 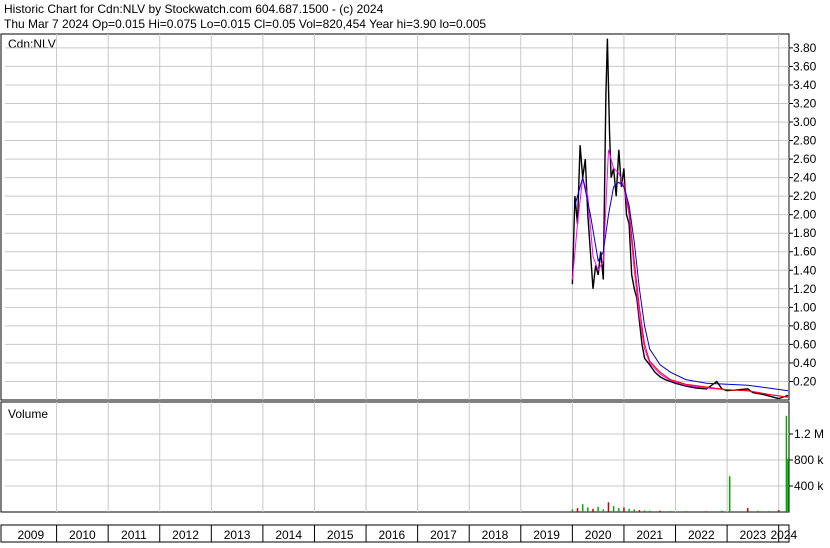 I want to click on x-tick-label: 2015, so click(x=340, y=535).